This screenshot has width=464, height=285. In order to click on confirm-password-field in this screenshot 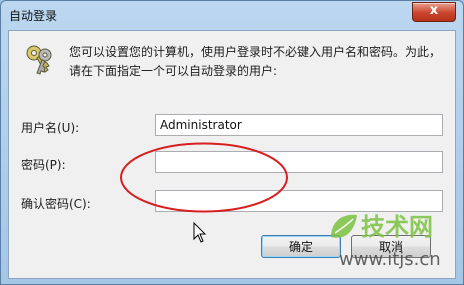, I will do `click(299, 201)`.